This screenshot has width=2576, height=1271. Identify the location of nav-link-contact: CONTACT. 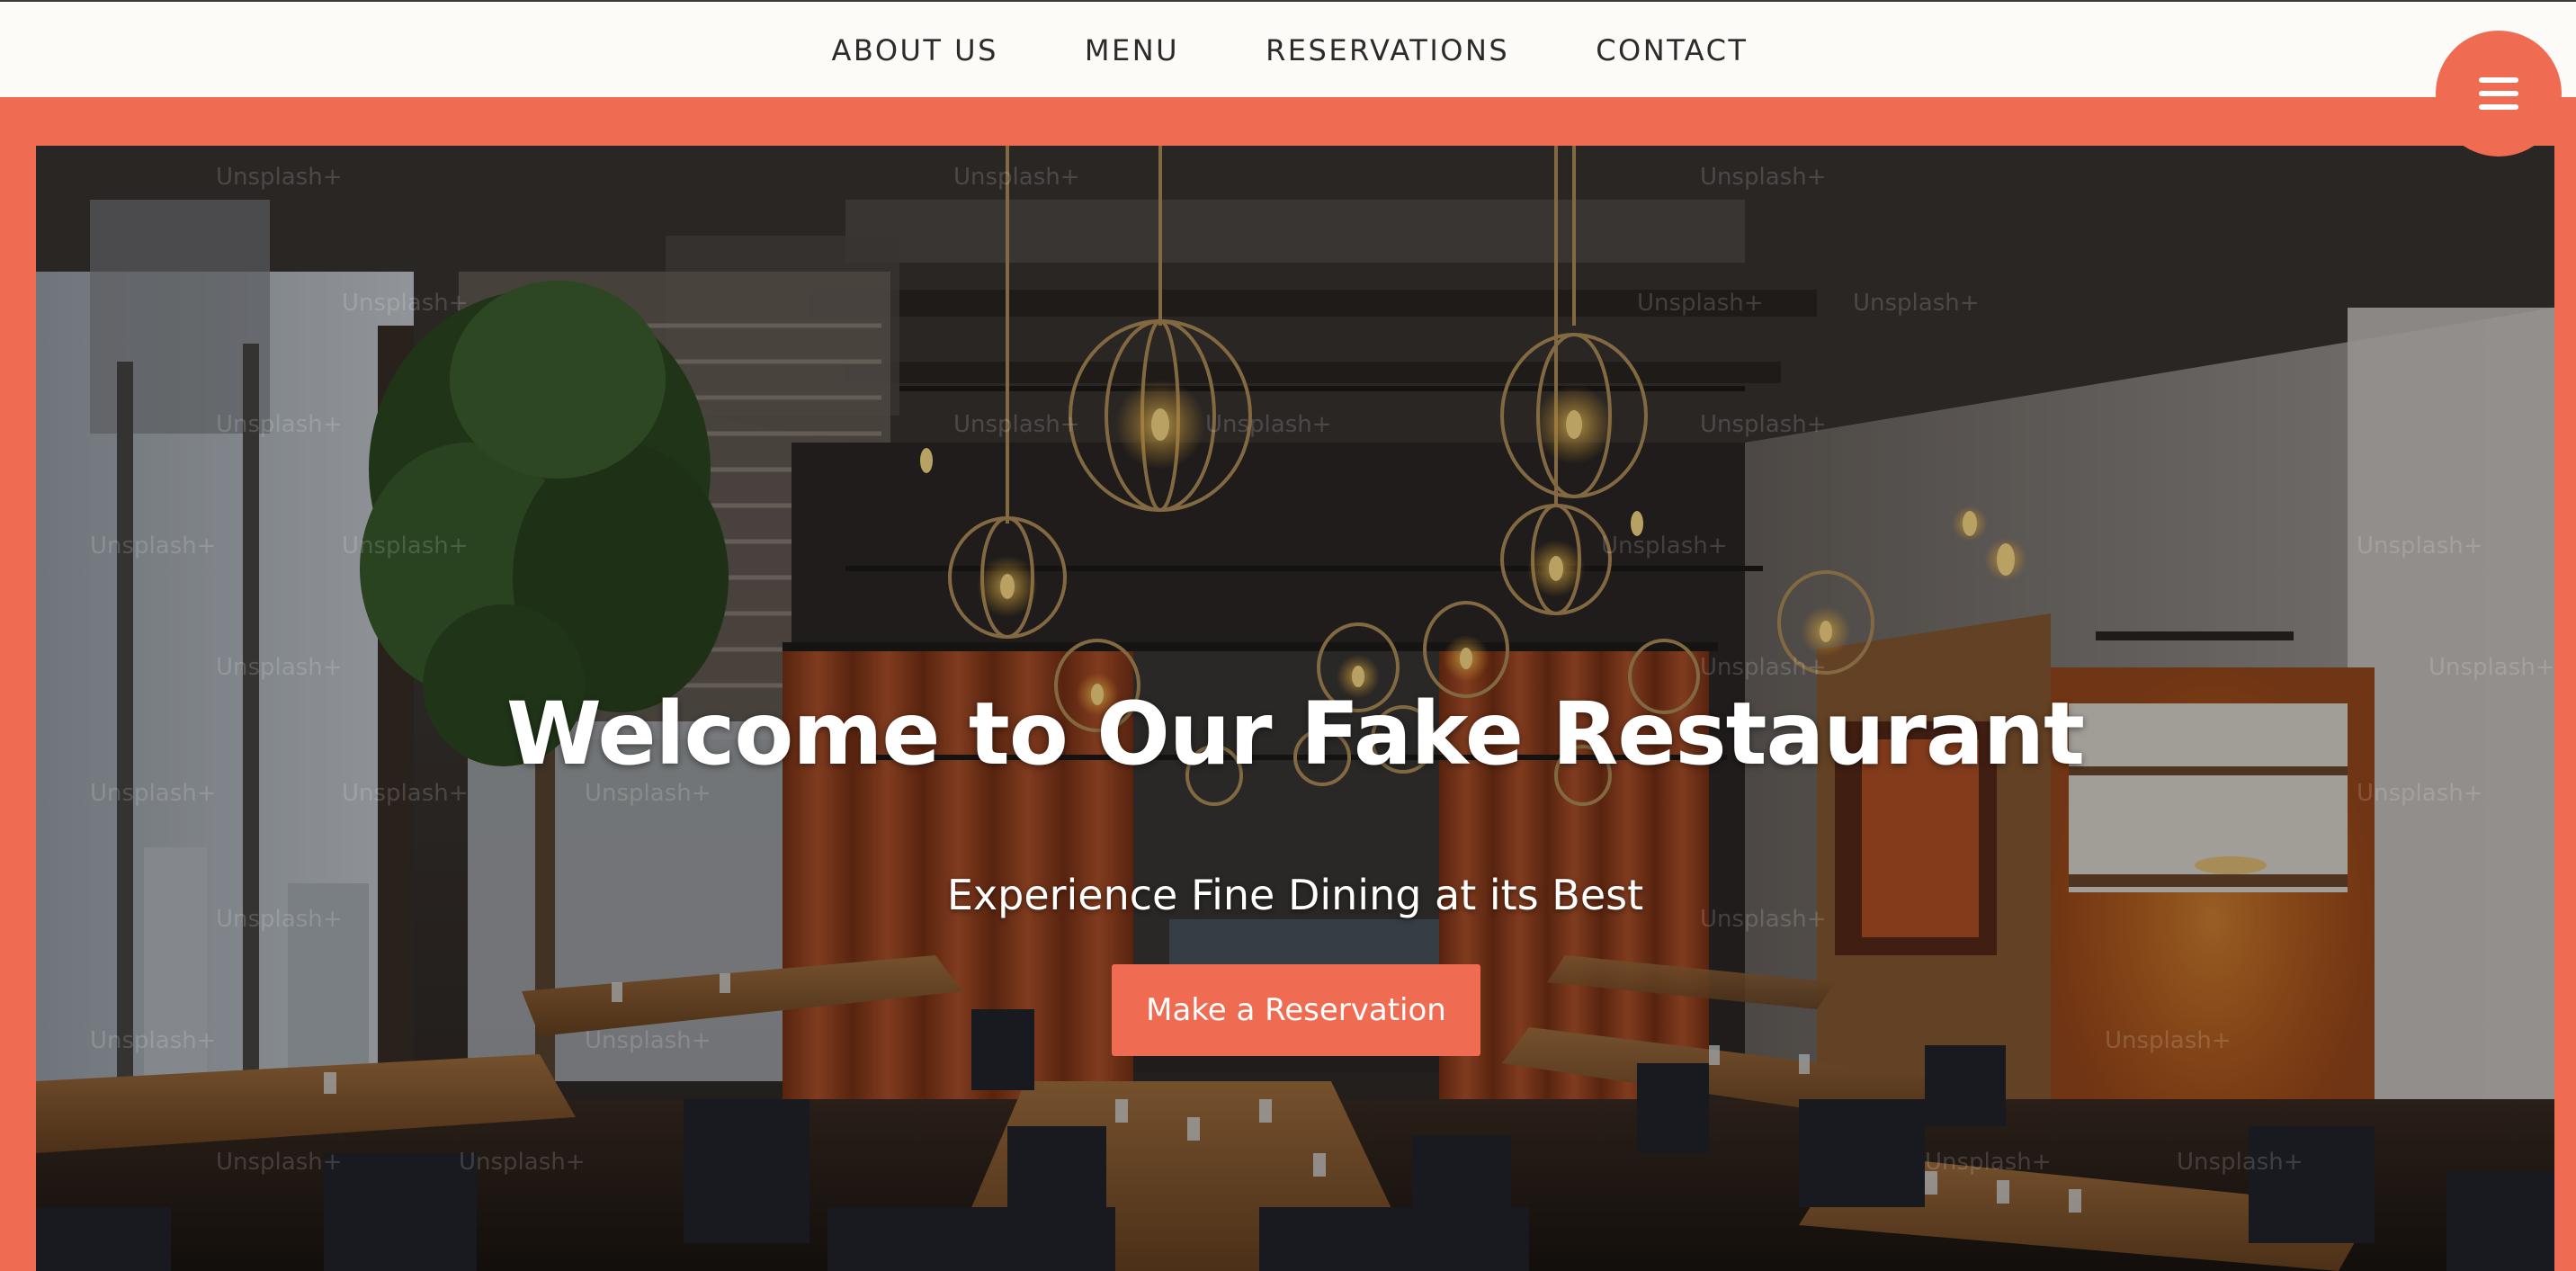
(1672, 50).